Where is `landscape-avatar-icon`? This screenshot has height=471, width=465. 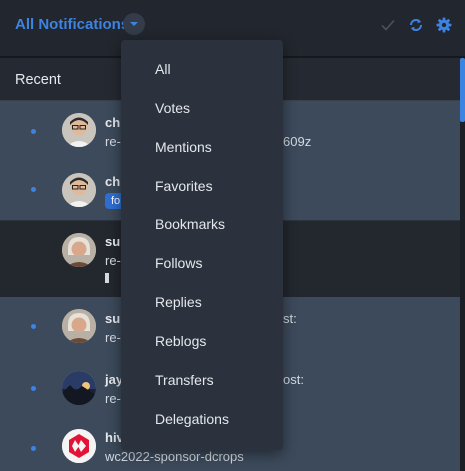
landscape-avatar-icon is located at coordinates (79, 388).